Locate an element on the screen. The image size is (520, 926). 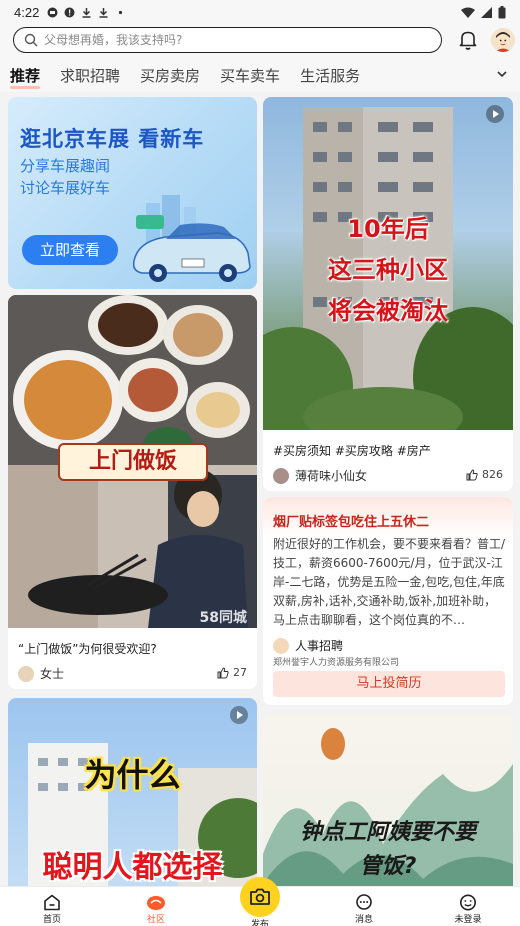
post-overlay-why-line1: 为什么 is located at coordinates (132, 775).